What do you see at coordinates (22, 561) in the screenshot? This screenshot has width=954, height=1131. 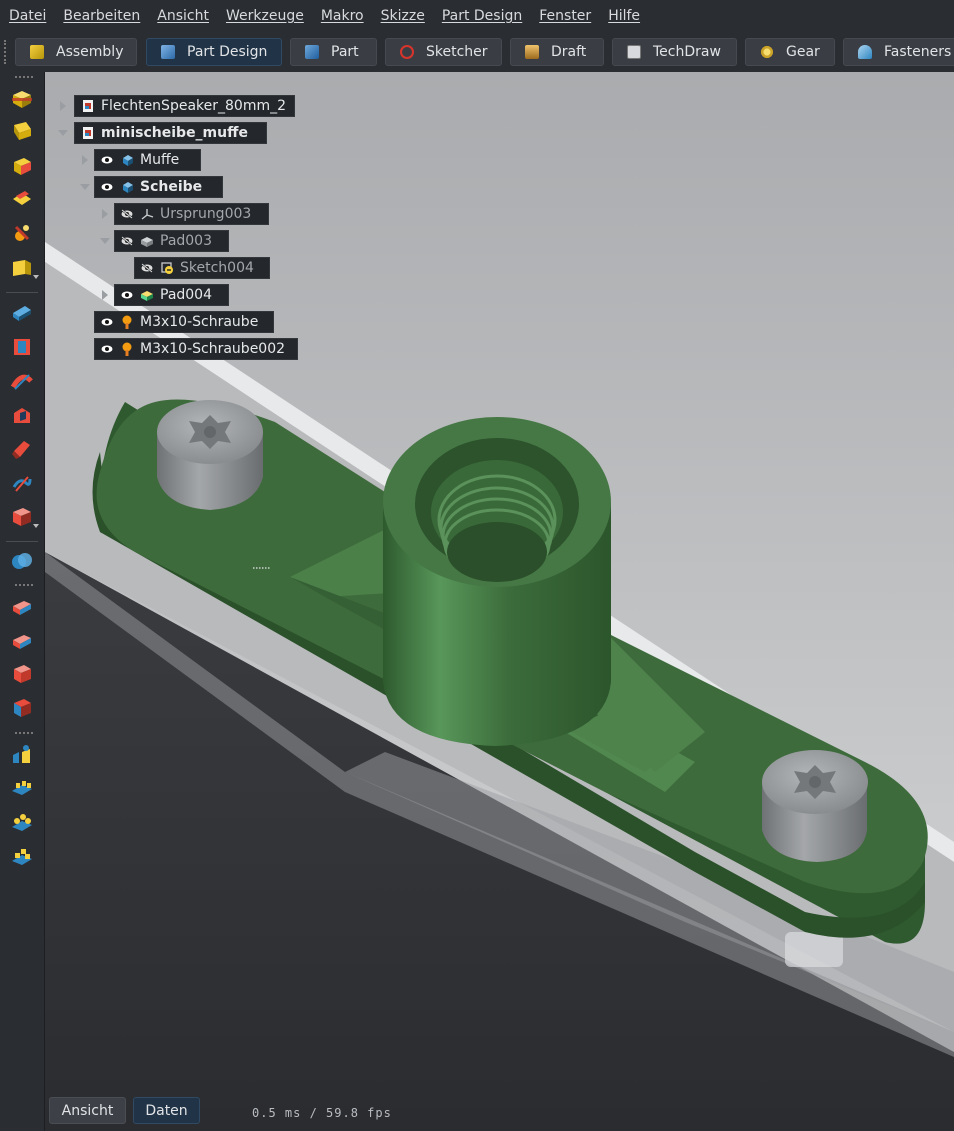 I see `boolean-button` at bounding box center [22, 561].